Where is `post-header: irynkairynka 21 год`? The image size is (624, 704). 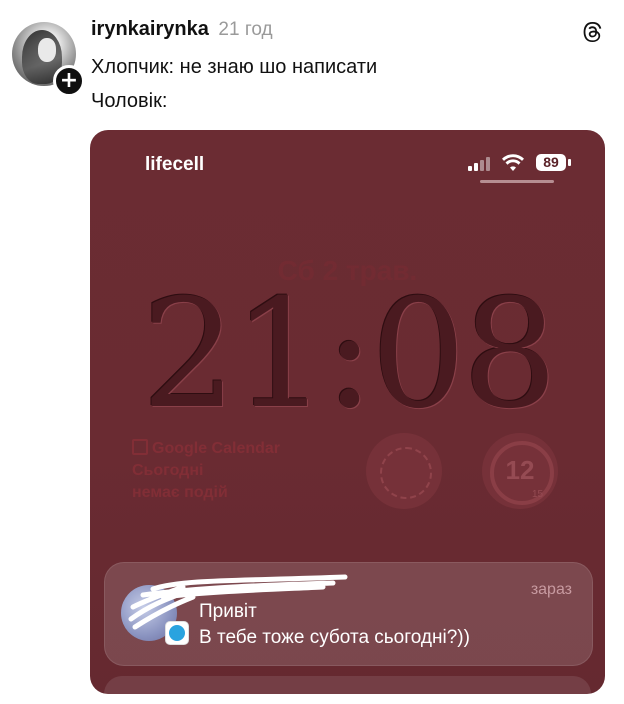
post-header: irynkairynka 21 год is located at coordinates (182, 29).